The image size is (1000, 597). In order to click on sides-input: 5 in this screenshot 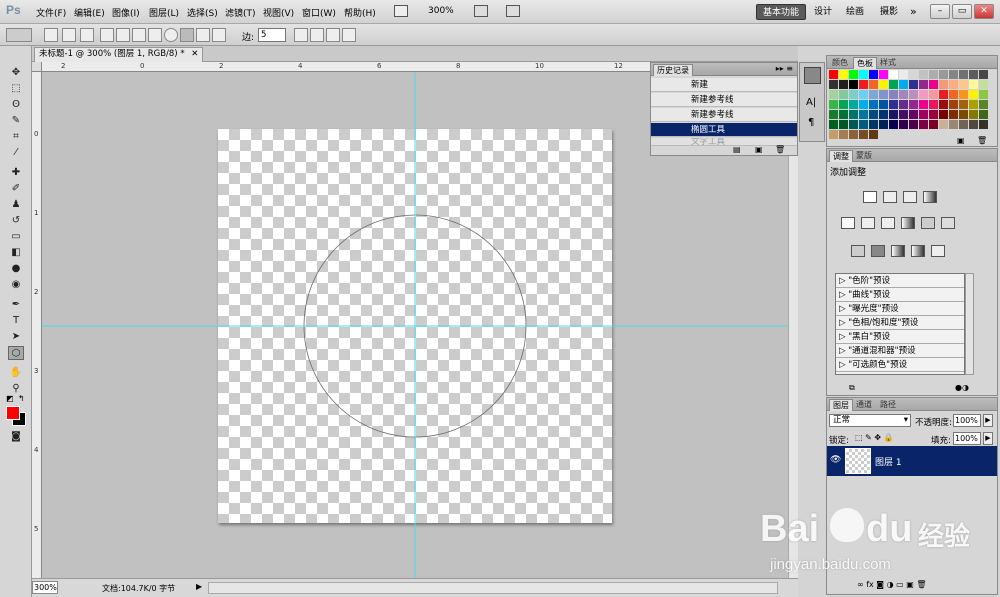, I will do `click(272, 35)`.